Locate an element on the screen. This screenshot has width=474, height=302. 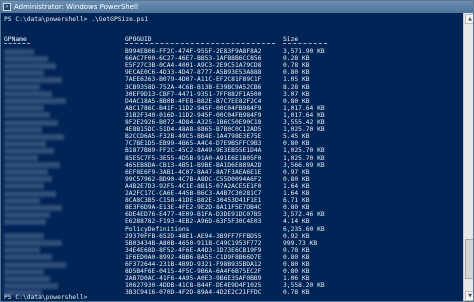
gpo-guid-cell: 8F2E2926-B072-4D84-A325-1B6C50E90C18 is located at coordinates (193, 122).